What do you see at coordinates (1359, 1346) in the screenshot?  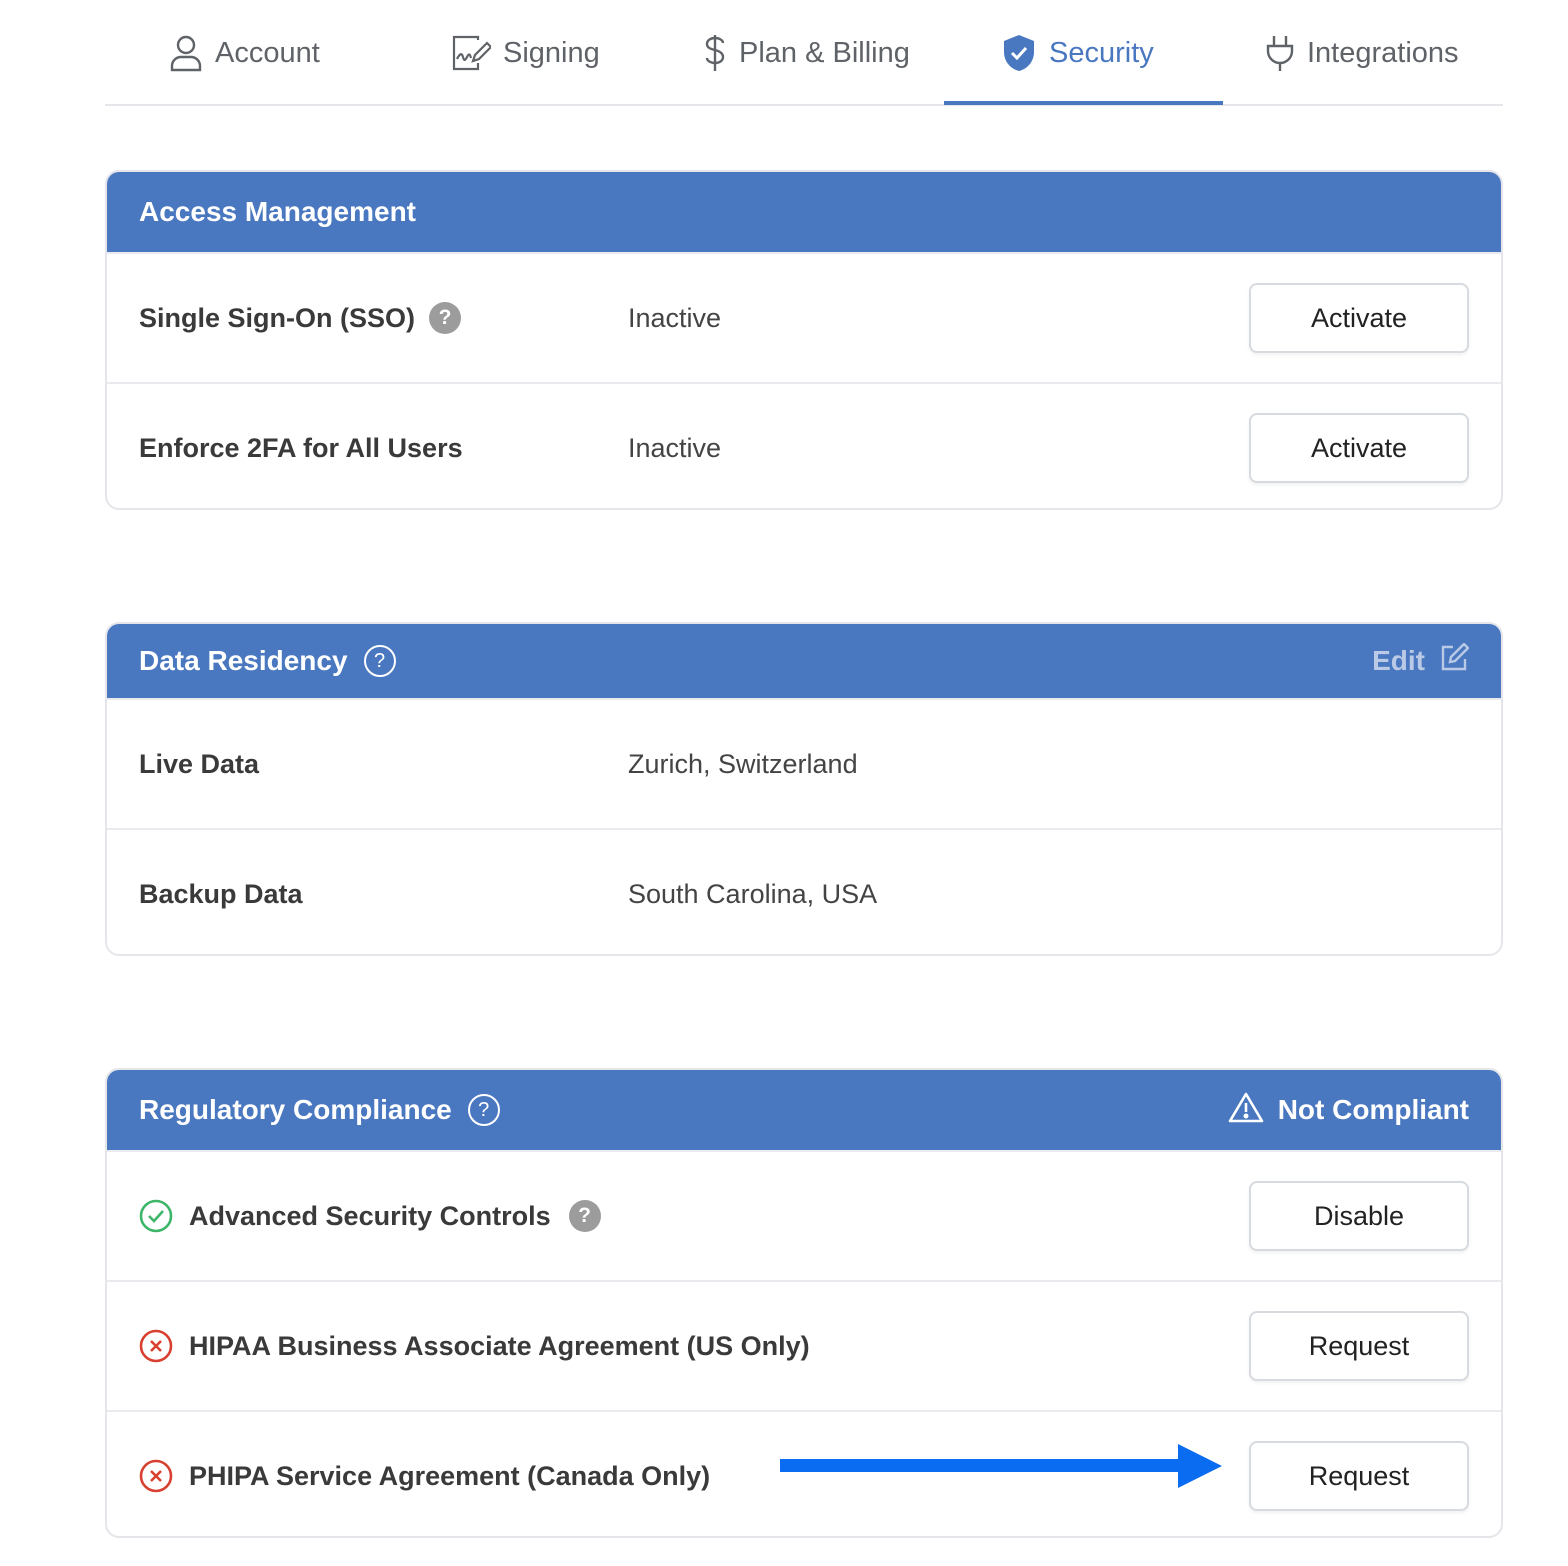 I see `request-hipaa-button: Request` at bounding box center [1359, 1346].